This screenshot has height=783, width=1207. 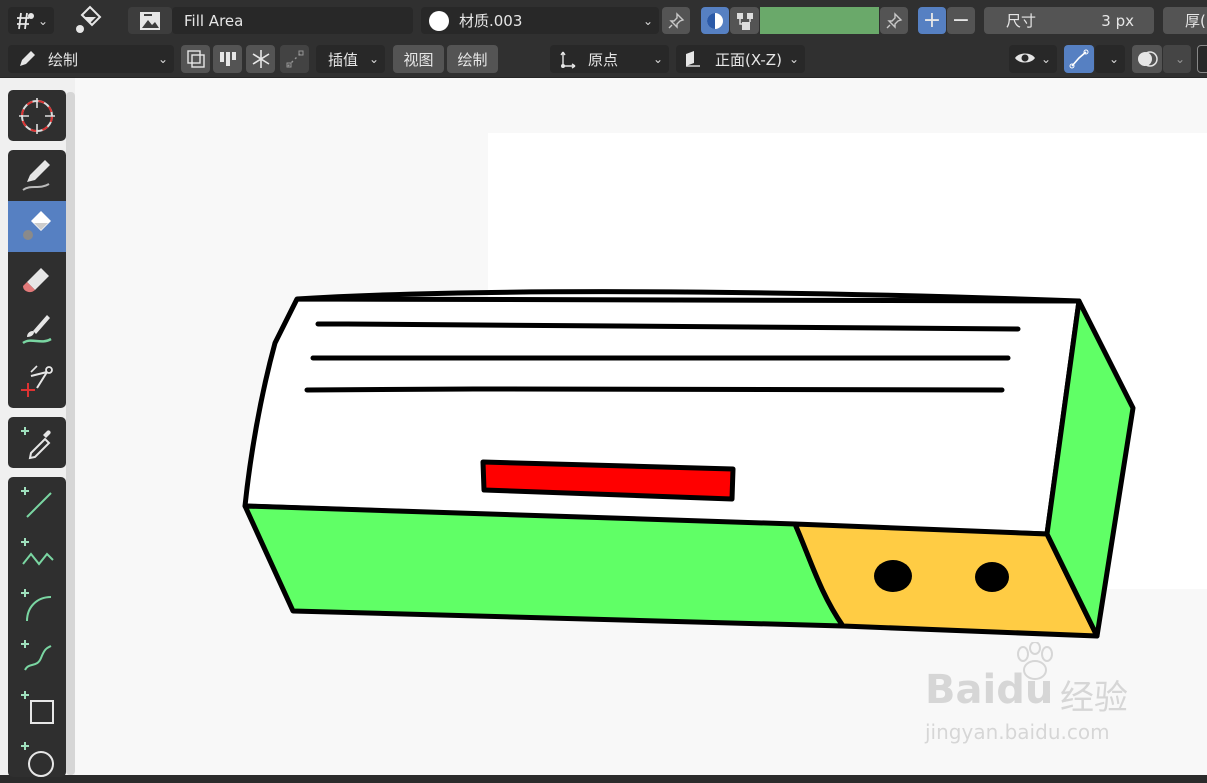 I want to click on scissors-icon, so click(x=37, y=380).